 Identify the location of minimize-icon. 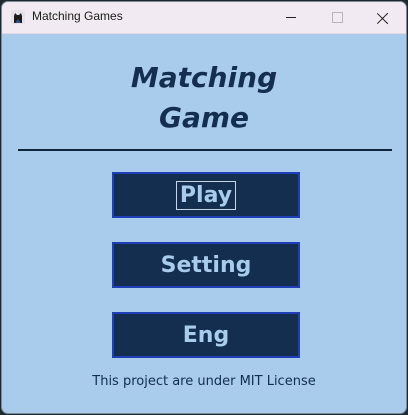
(291, 17).